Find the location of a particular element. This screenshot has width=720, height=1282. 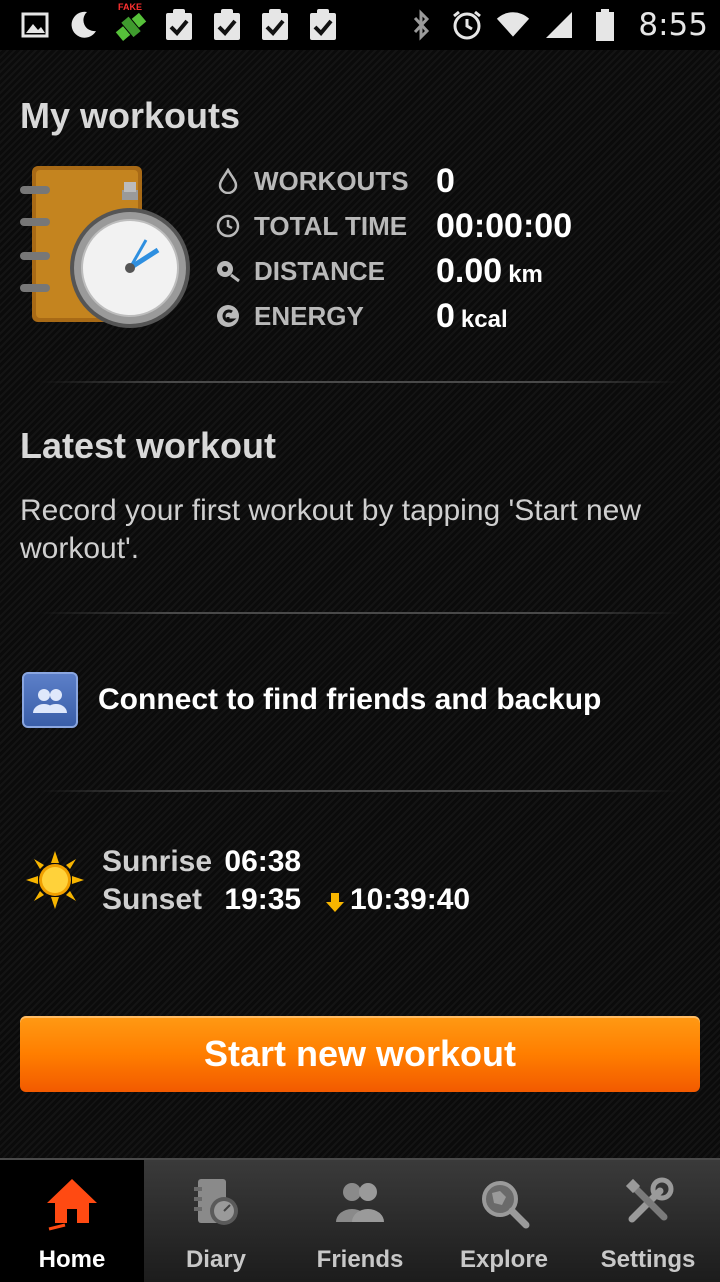

distance-icon is located at coordinates (228, 271).